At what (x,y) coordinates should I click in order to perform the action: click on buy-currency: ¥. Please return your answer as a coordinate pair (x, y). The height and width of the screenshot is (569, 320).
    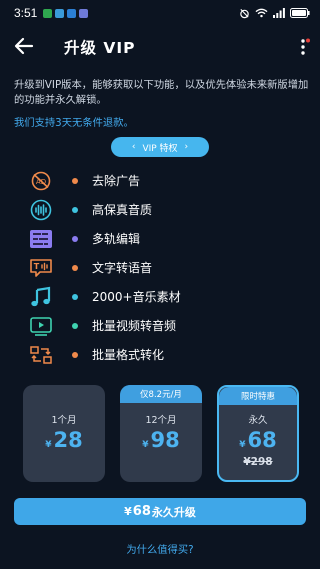
    Looking at the image, I should click on (128, 511).